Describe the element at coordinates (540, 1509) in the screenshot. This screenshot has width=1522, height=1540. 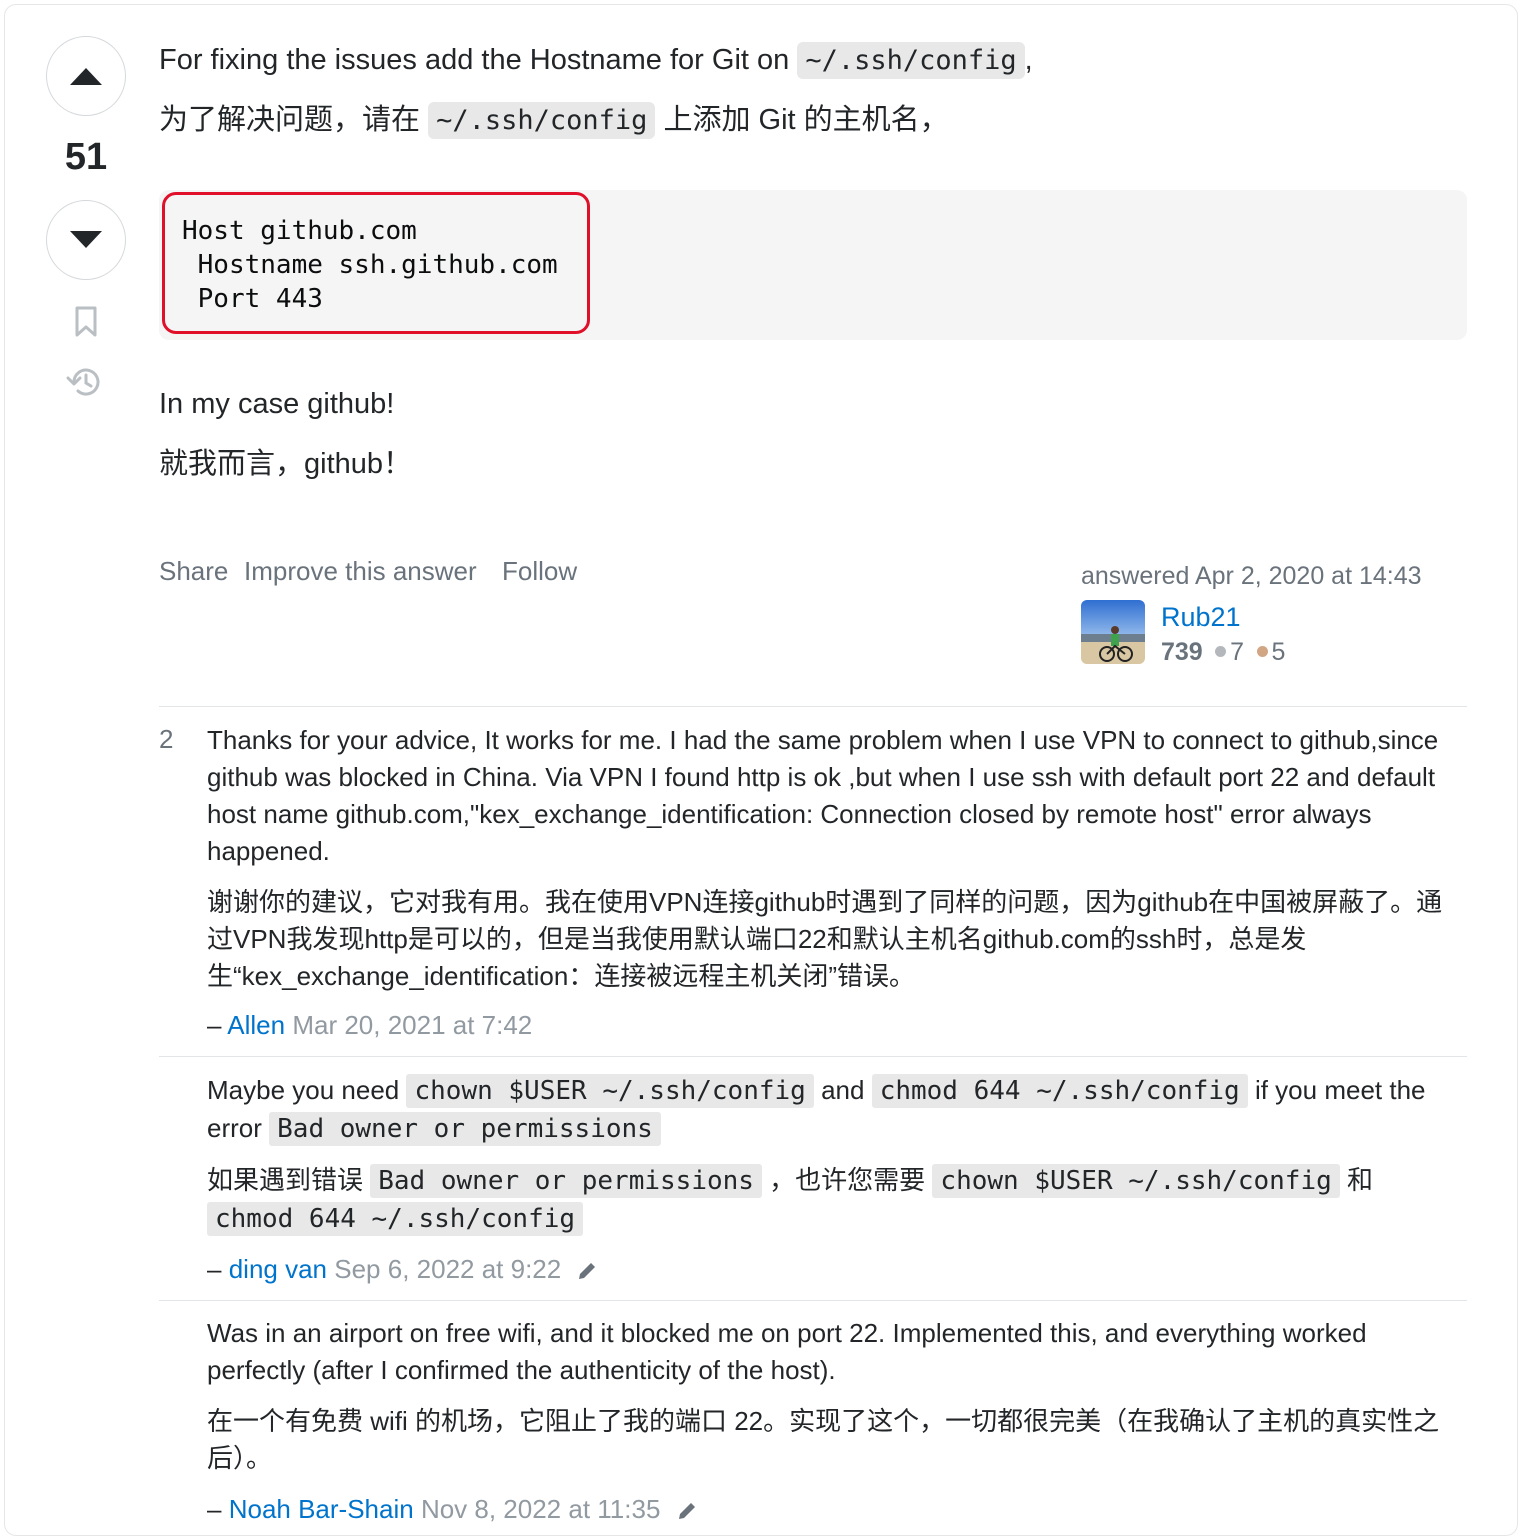
I see `comment-date: Nov 8, 2022 at 11:35` at that location.